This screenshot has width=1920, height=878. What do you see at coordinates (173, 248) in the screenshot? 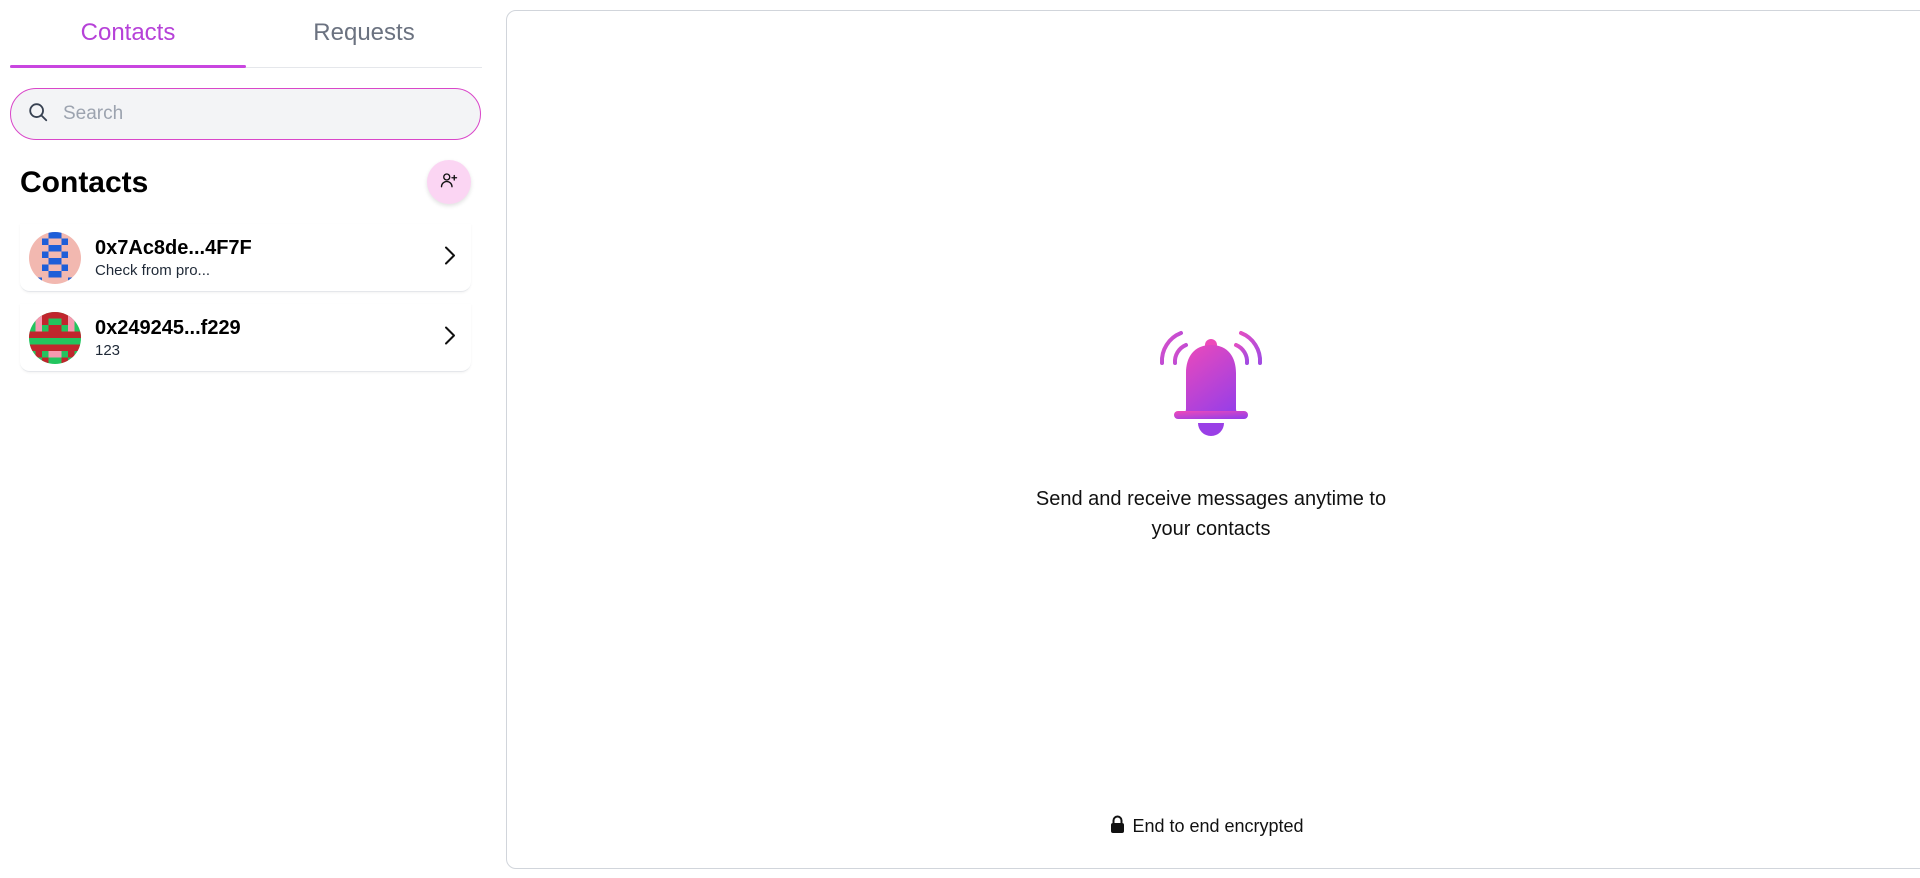
I see `contact-name: 0x7Ac8de...4F7F` at bounding box center [173, 248].